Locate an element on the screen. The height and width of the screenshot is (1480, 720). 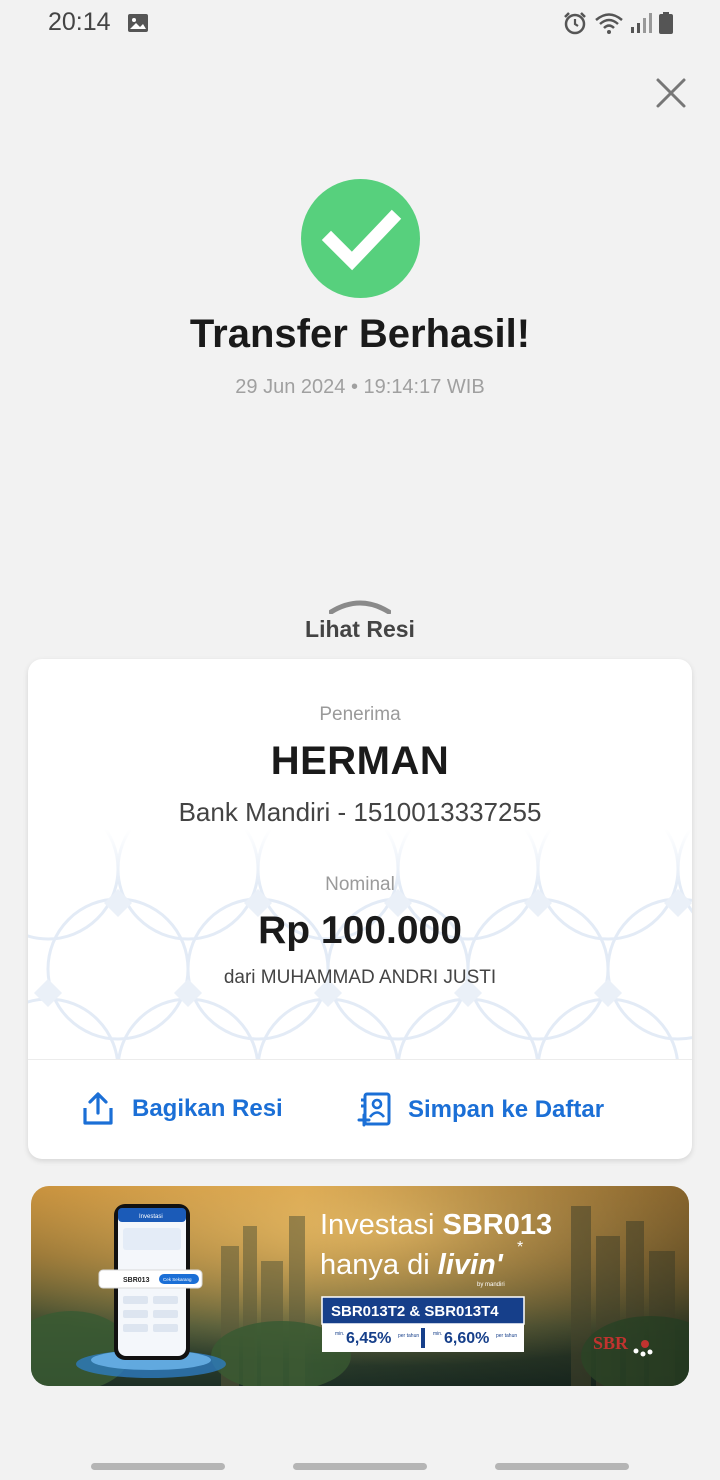
amount-label: Nominal is located at coordinates (360, 884).